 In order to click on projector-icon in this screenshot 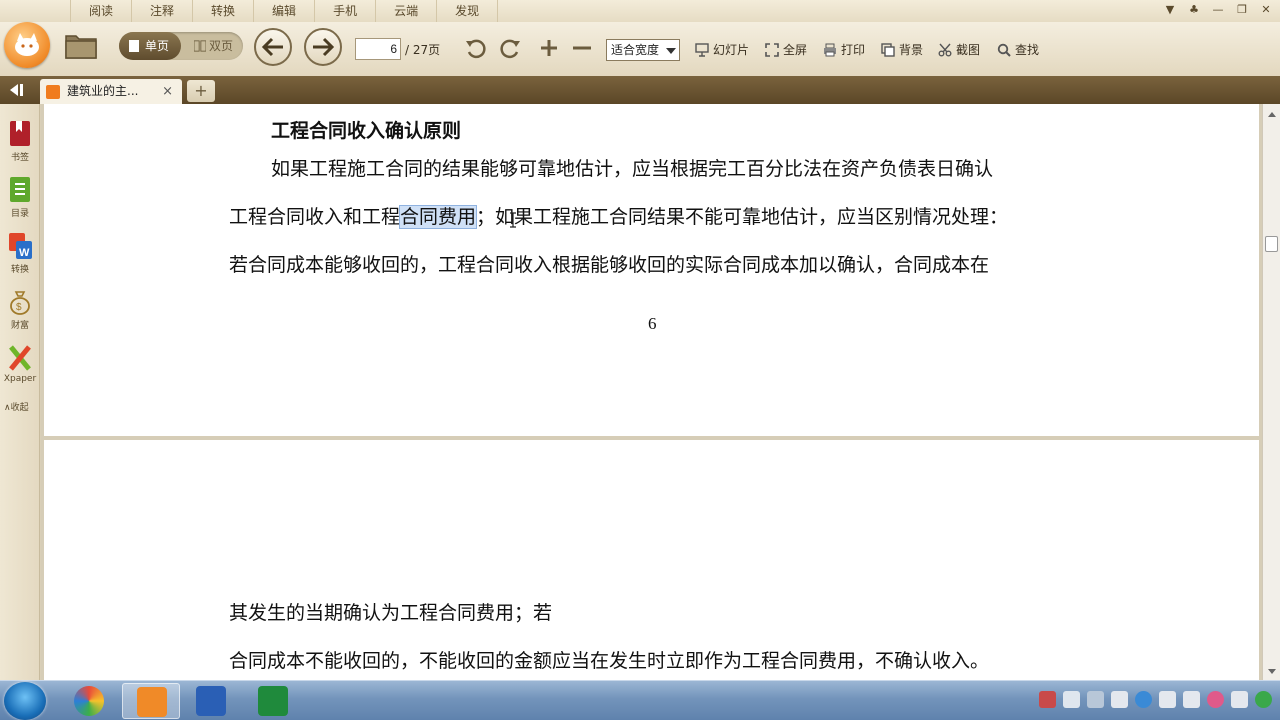, I will do `click(702, 50)`.